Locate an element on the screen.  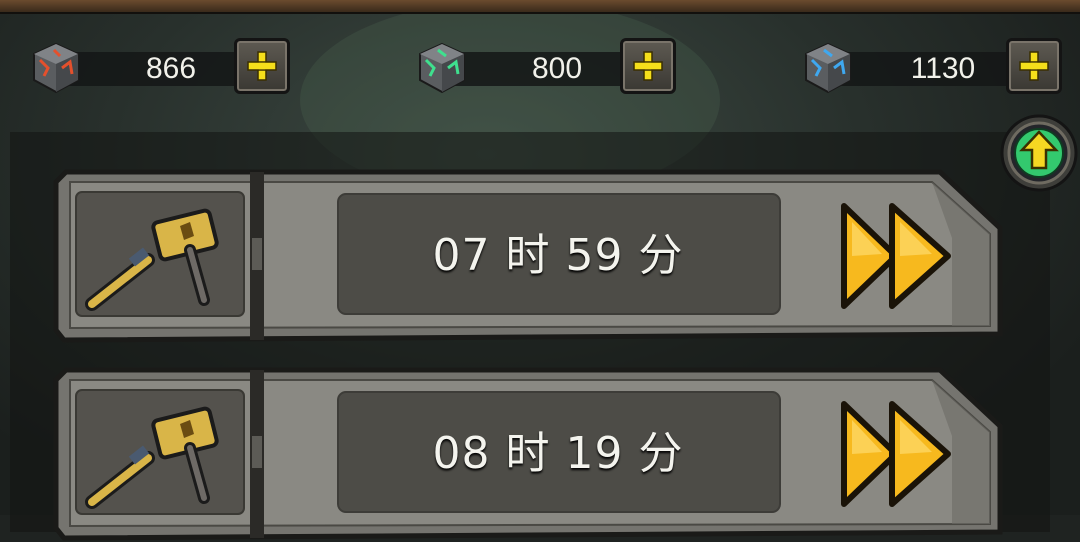
blue-ore-cube-icon is located at coordinates (828, 68).